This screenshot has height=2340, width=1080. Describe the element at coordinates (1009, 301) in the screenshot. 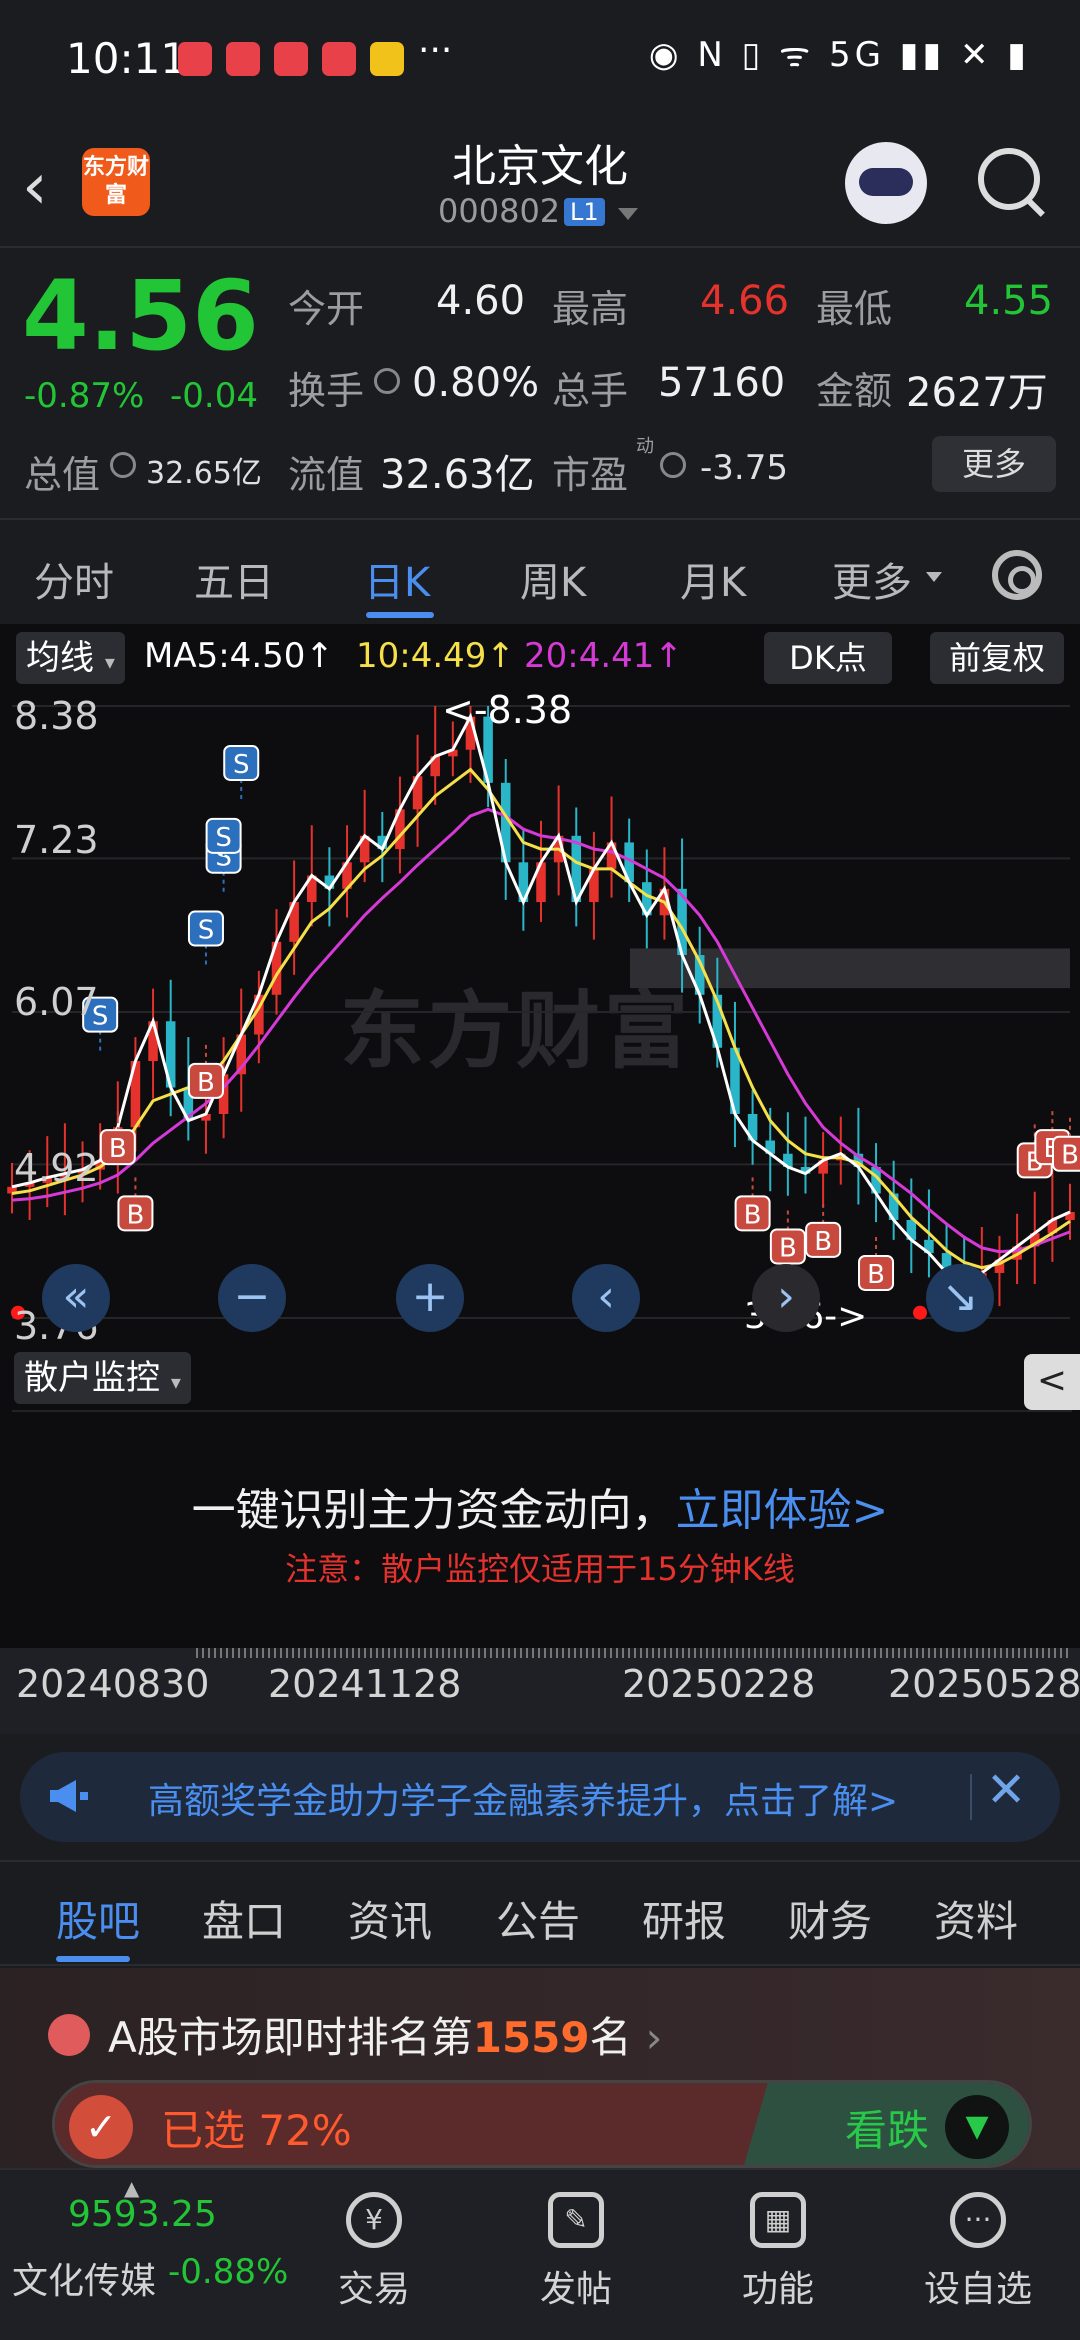

I see `low-value: 4.55` at that location.